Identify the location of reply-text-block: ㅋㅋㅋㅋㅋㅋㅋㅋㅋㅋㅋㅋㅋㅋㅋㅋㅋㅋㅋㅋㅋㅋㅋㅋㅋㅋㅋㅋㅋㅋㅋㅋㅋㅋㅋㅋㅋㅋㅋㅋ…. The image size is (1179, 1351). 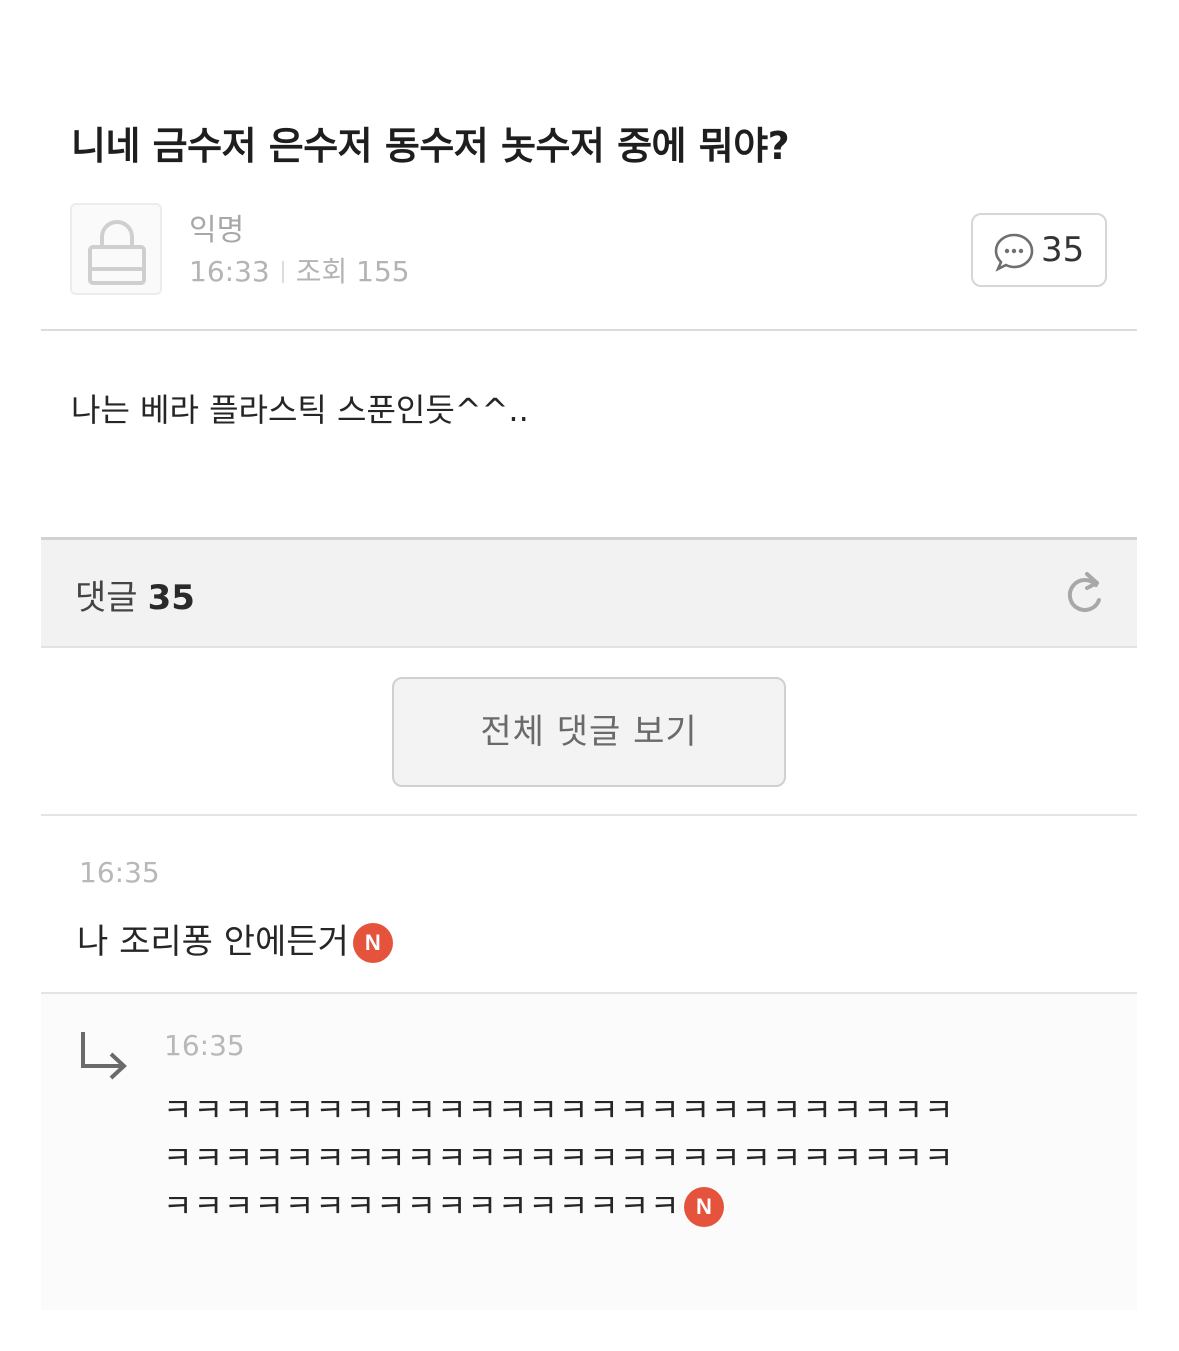
(573, 1158).